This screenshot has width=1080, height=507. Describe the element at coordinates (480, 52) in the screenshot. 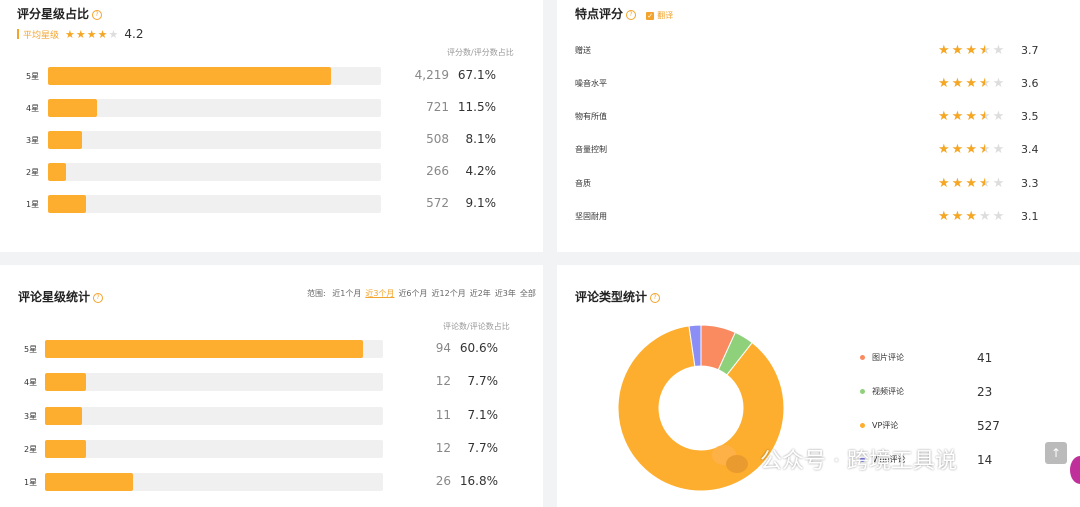

I see `rating-column-header: 评分数/评分数占比` at that location.